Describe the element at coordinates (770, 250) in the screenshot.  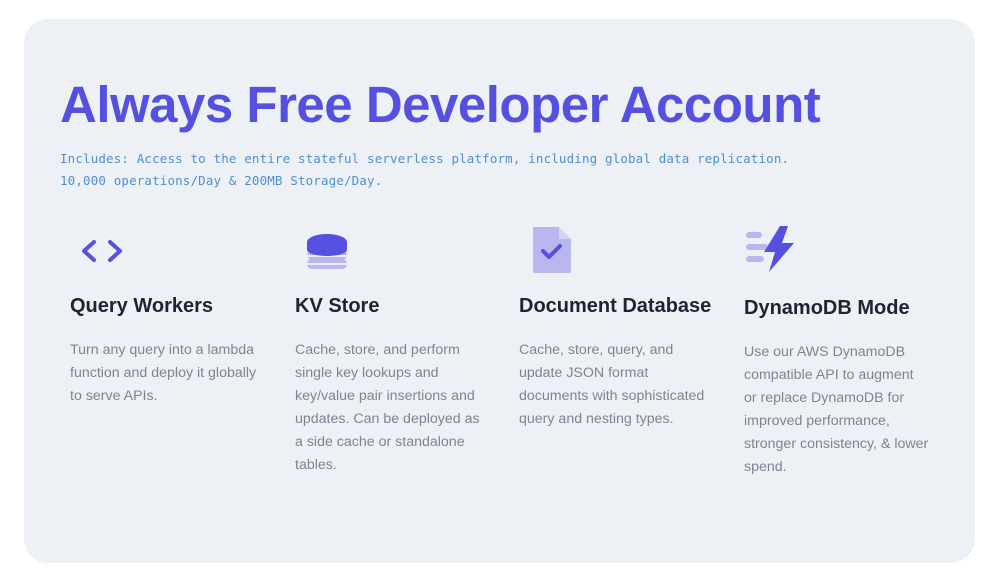
I see `lightning-bolt-icon` at that location.